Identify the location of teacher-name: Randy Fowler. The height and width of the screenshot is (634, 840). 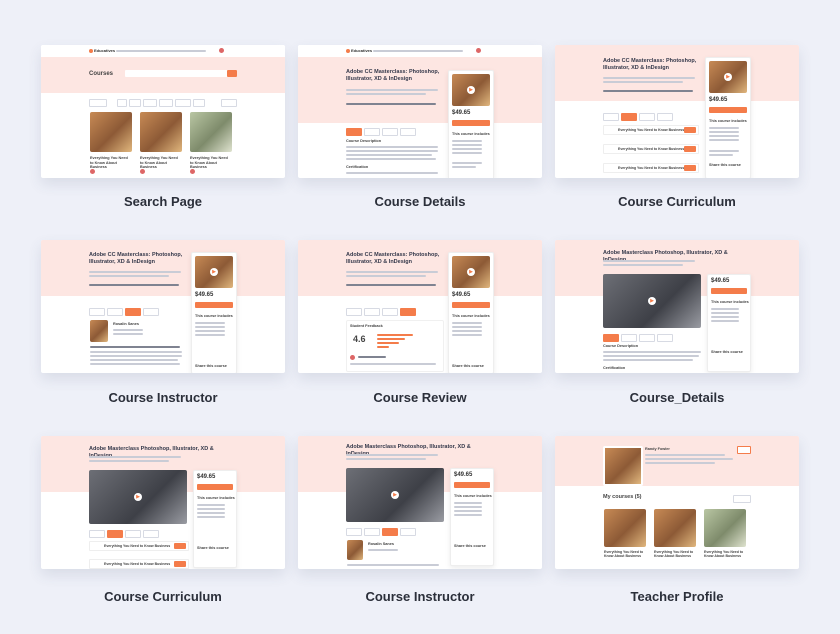
(657, 449).